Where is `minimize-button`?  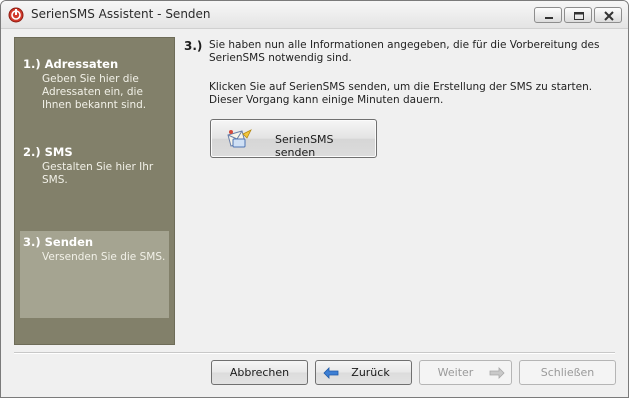 minimize-button is located at coordinates (548, 15).